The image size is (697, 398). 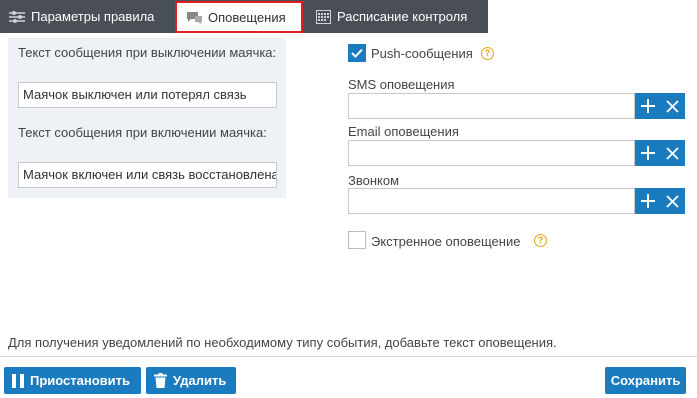 What do you see at coordinates (491, 201) in the screenshot?
I see `call-input` at bounding box center [491, 201].